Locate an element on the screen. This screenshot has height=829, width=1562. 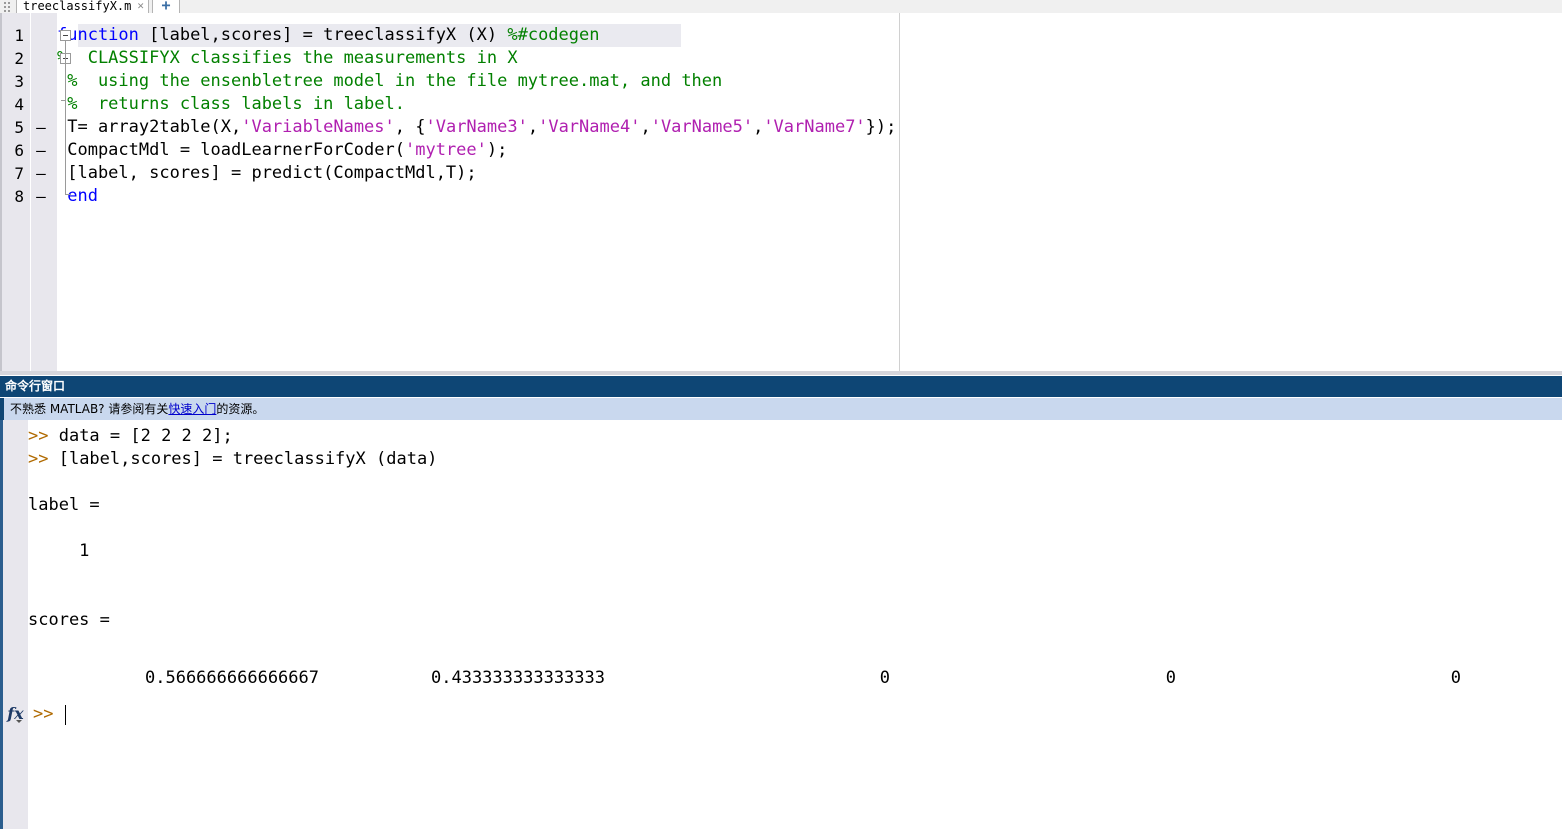
output-text: label = is located at coordinates (64, 505).